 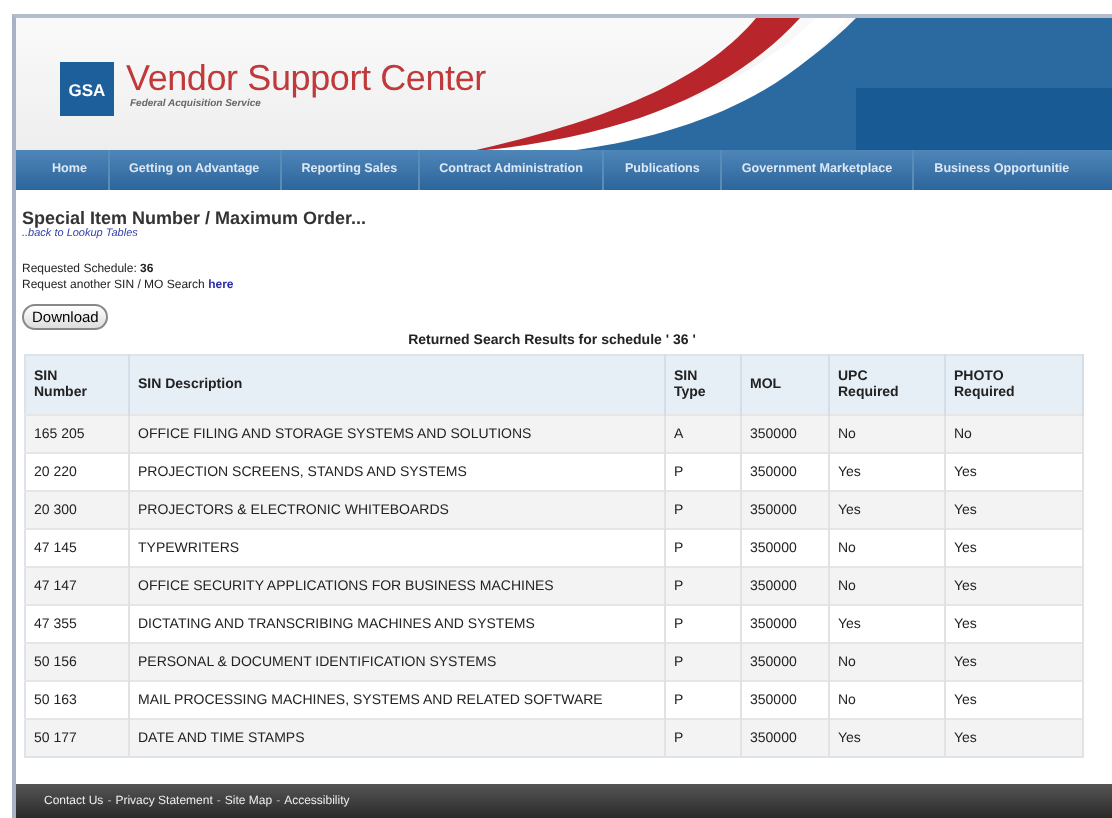 I want to click on gsa-logo: GSA, so click(x=87, y=89).